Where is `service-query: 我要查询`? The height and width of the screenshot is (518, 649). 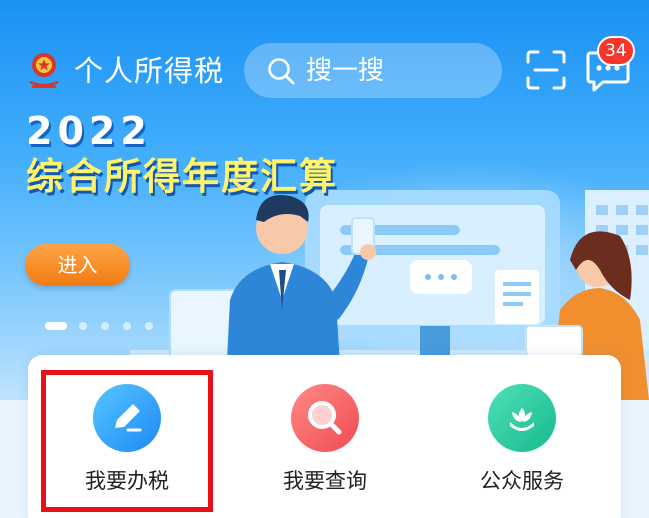 service-query: 我要查询 is located at coordinates (325, 435).